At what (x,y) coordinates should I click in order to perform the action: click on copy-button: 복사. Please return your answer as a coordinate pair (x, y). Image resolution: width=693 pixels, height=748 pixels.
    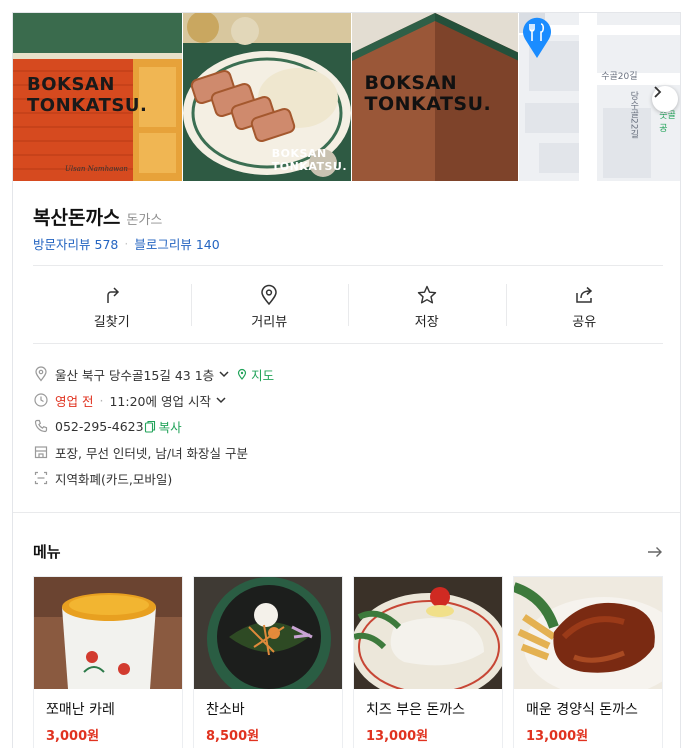
    Looking at the image, I should click on (163, 426).